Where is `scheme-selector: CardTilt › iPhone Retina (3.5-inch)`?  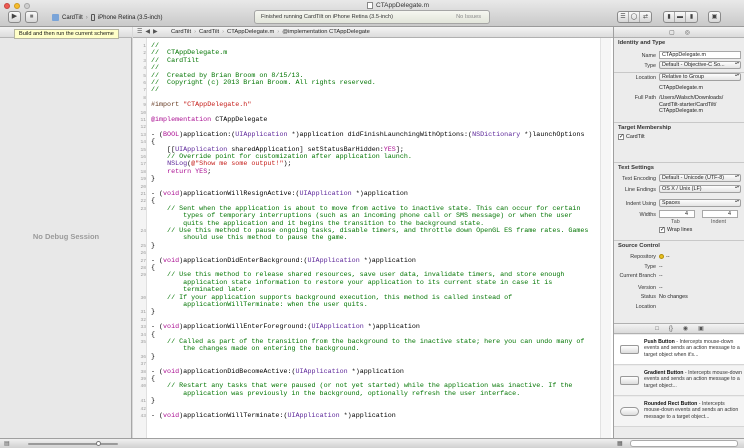 scheme-selector: CardTilt › iPhone Retina (3.5-inch) is located at coordinates (107, 17).